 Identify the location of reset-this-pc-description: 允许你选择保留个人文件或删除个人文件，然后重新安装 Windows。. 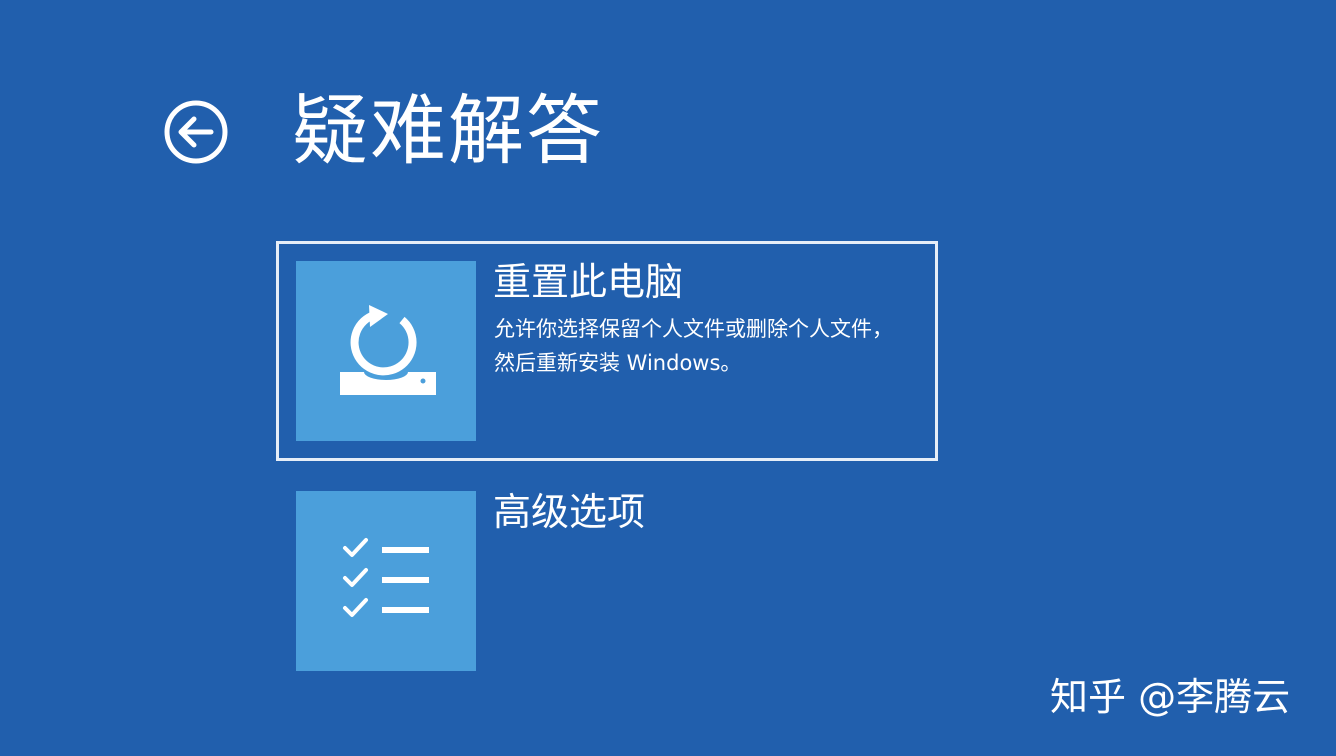
(693, 346).